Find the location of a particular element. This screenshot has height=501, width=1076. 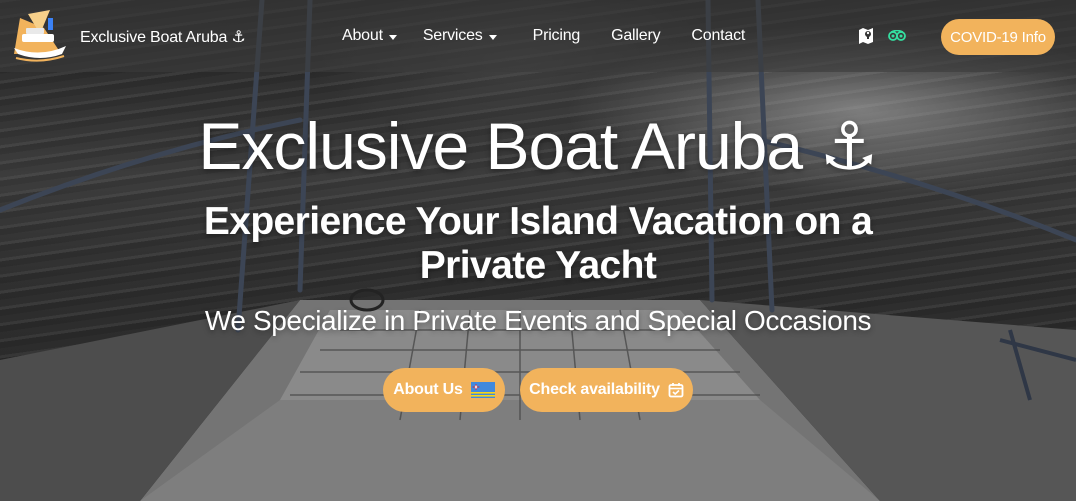

nav-item-label: Gallery is located at coordinates (636, 35).